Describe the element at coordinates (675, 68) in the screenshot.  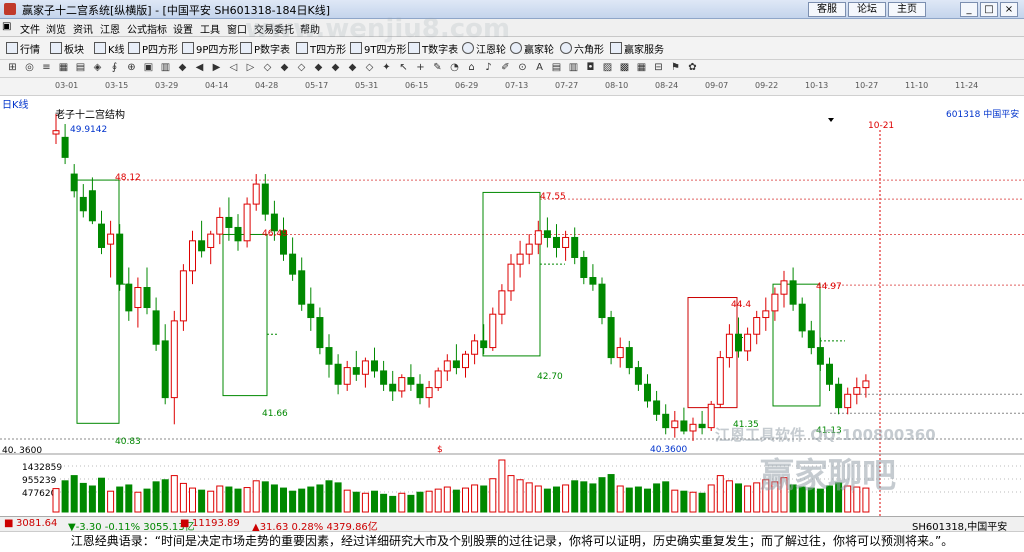
I see `drawing-tool-icon: ⚑` at that location.